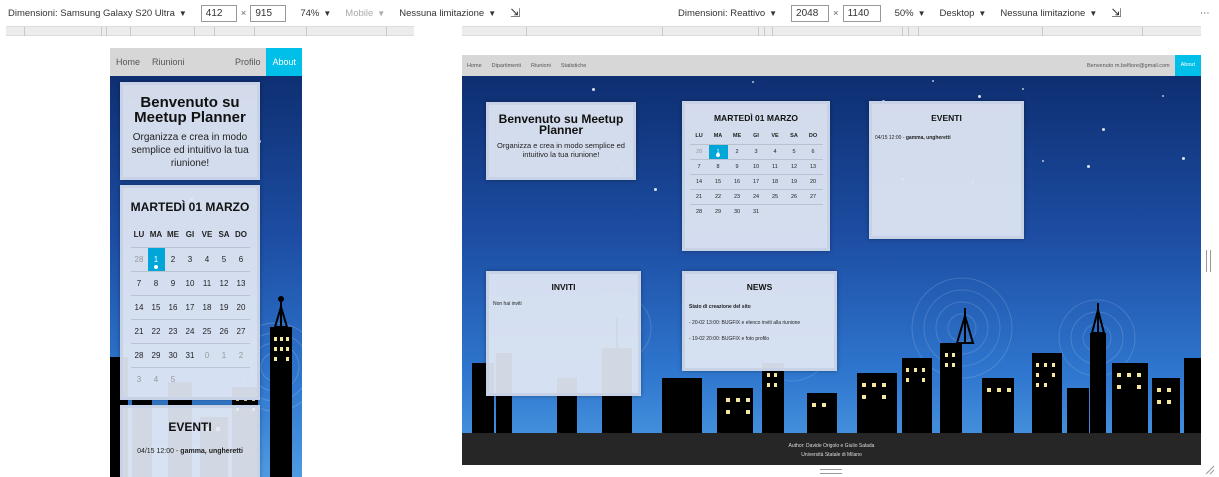 Image resolution: width=1219 pixels, height=477 pixels. I want to click on resize-corner-icon, so click(1210, 470).